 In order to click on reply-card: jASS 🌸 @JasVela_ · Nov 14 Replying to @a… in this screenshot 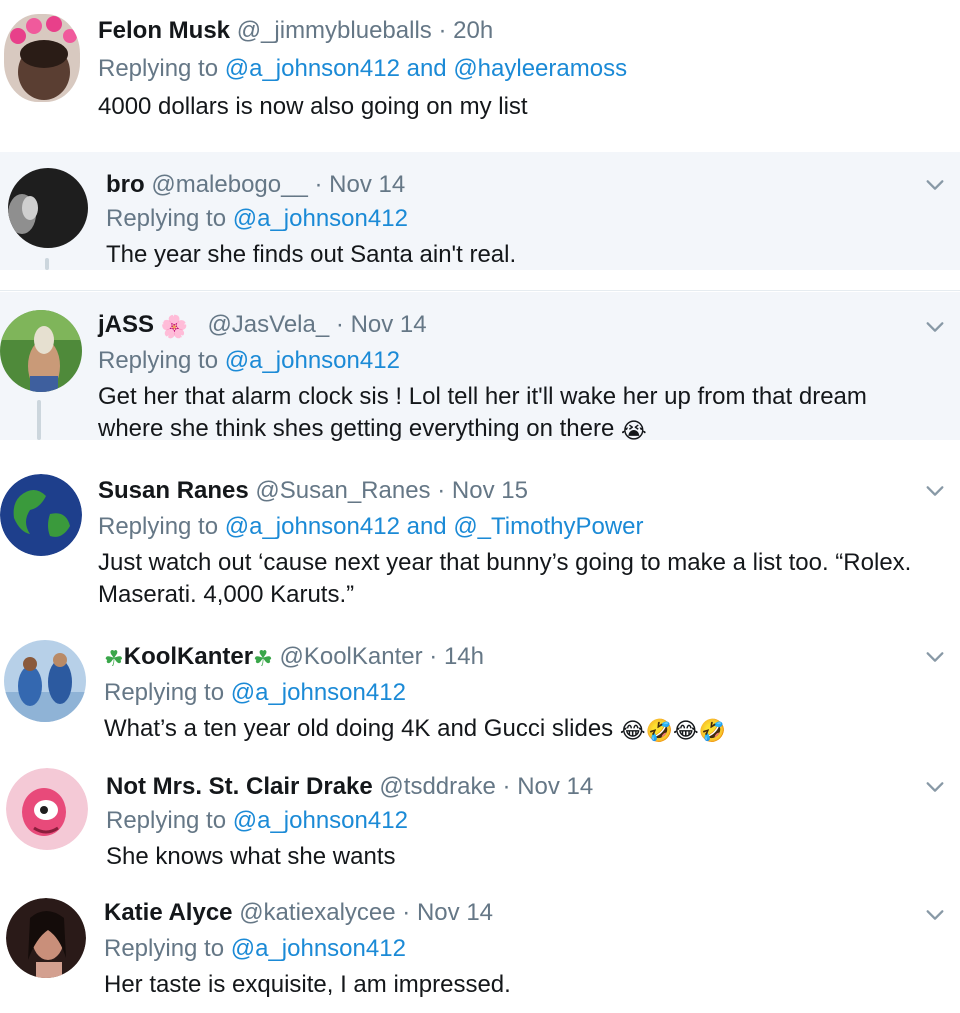, I will do `click(480, 367)`.